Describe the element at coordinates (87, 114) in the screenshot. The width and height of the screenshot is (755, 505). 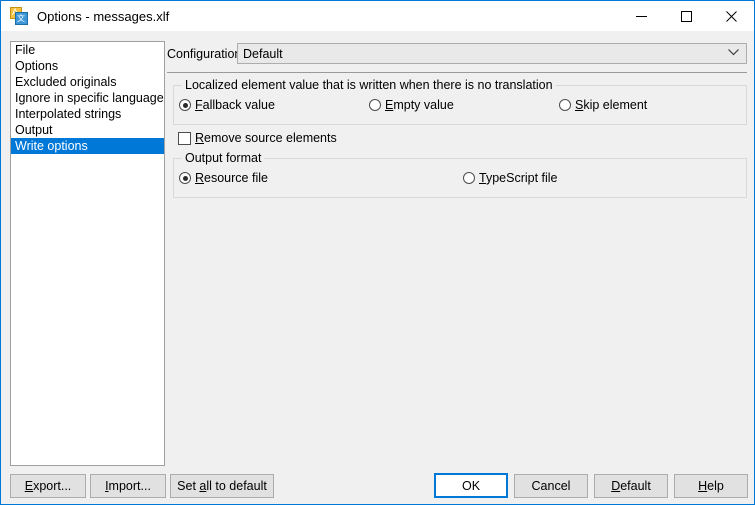
I see `sidebar-item-interpolated-strings: Interpolated strings` at that location.